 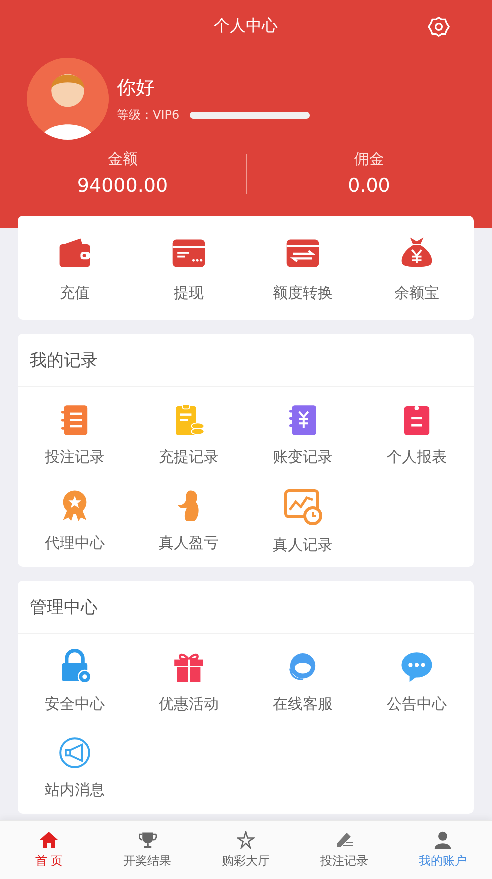 I want to click on user-icon, so click(x=443, y=839).